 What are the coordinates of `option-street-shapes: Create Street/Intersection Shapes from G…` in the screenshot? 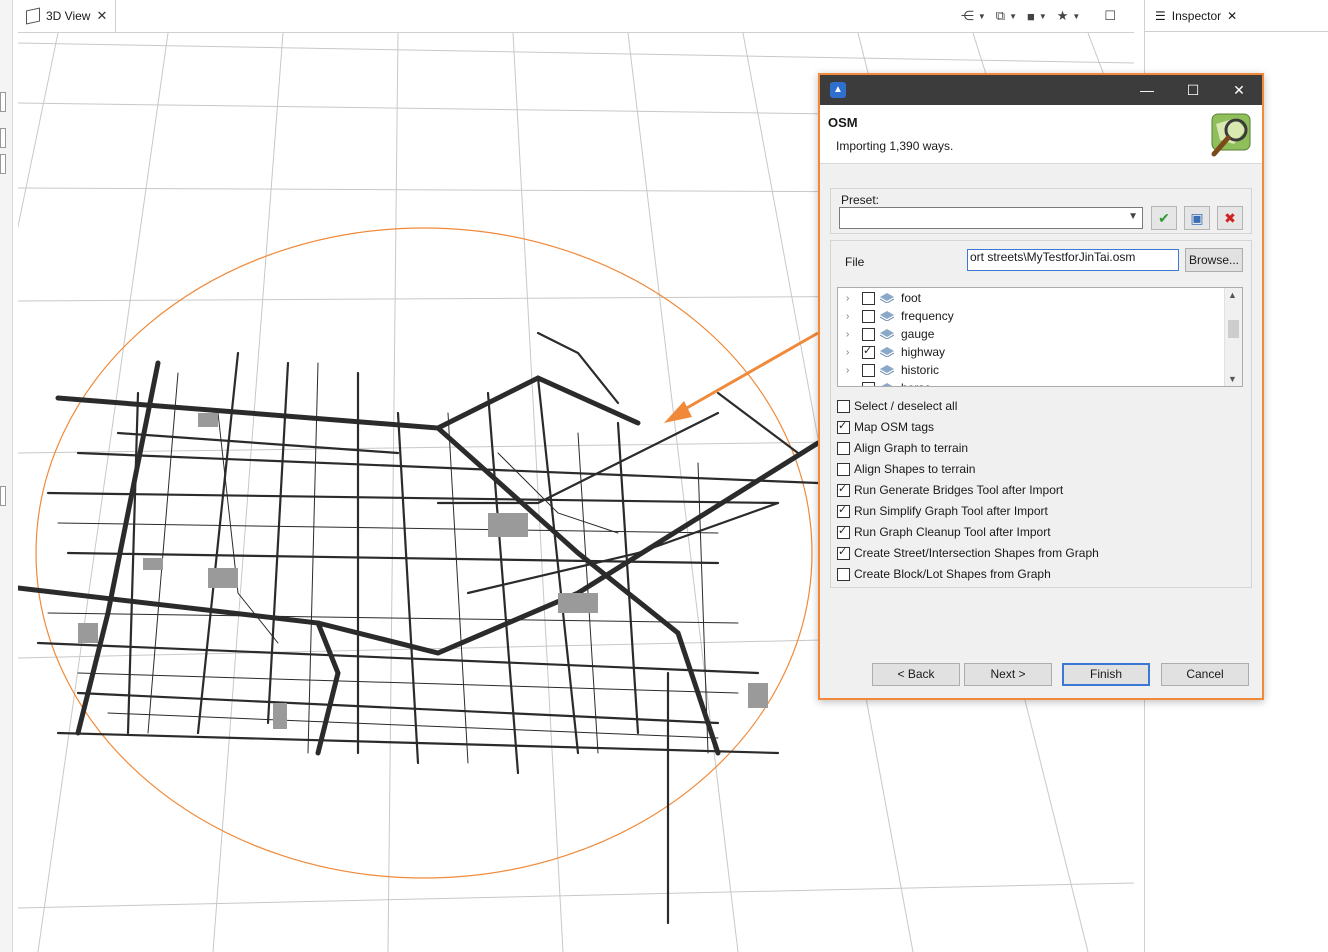 It's located at (968, 553).